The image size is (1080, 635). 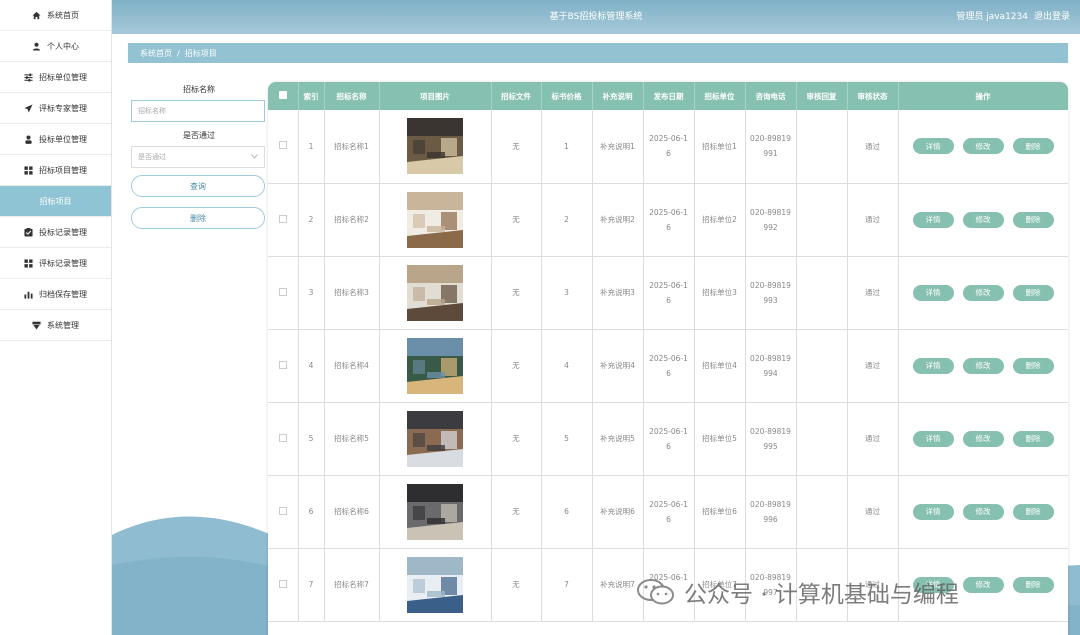 What do you see at coordinates (771, 293) in the screenshot?
I see `cell-phone: 020-89819 993` at bounding box center [771, 293].